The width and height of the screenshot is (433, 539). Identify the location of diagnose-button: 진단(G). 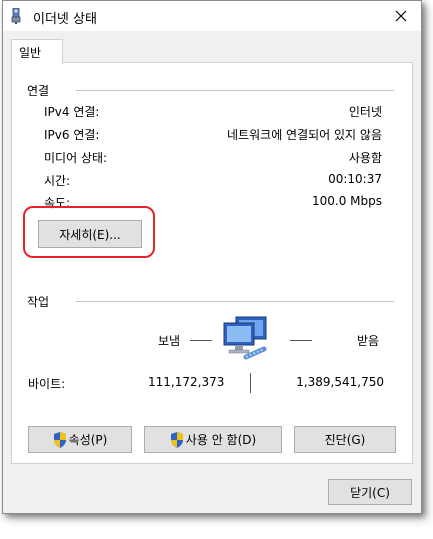
(345, 439).